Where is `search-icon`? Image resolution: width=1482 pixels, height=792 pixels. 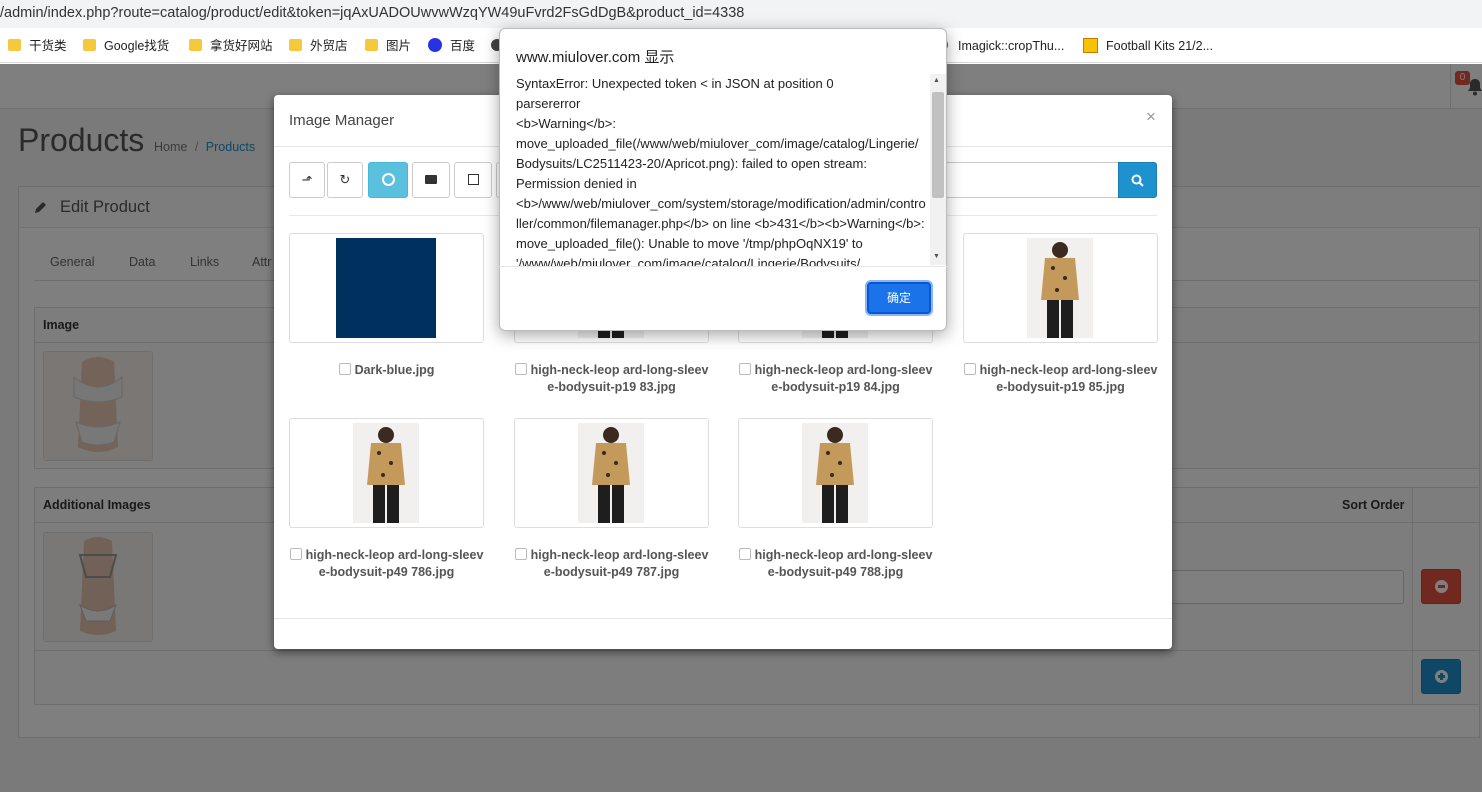 search-icon is located at coordinates (1137, 180).